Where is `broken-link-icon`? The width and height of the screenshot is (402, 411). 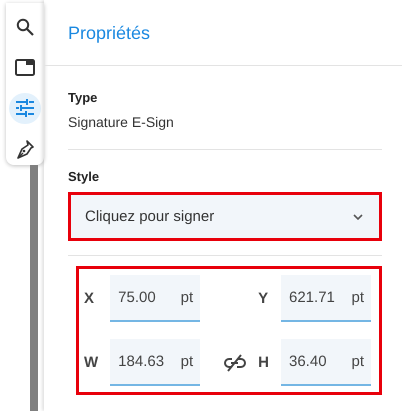
broken-link-icon is located at coordinates (235, 363).